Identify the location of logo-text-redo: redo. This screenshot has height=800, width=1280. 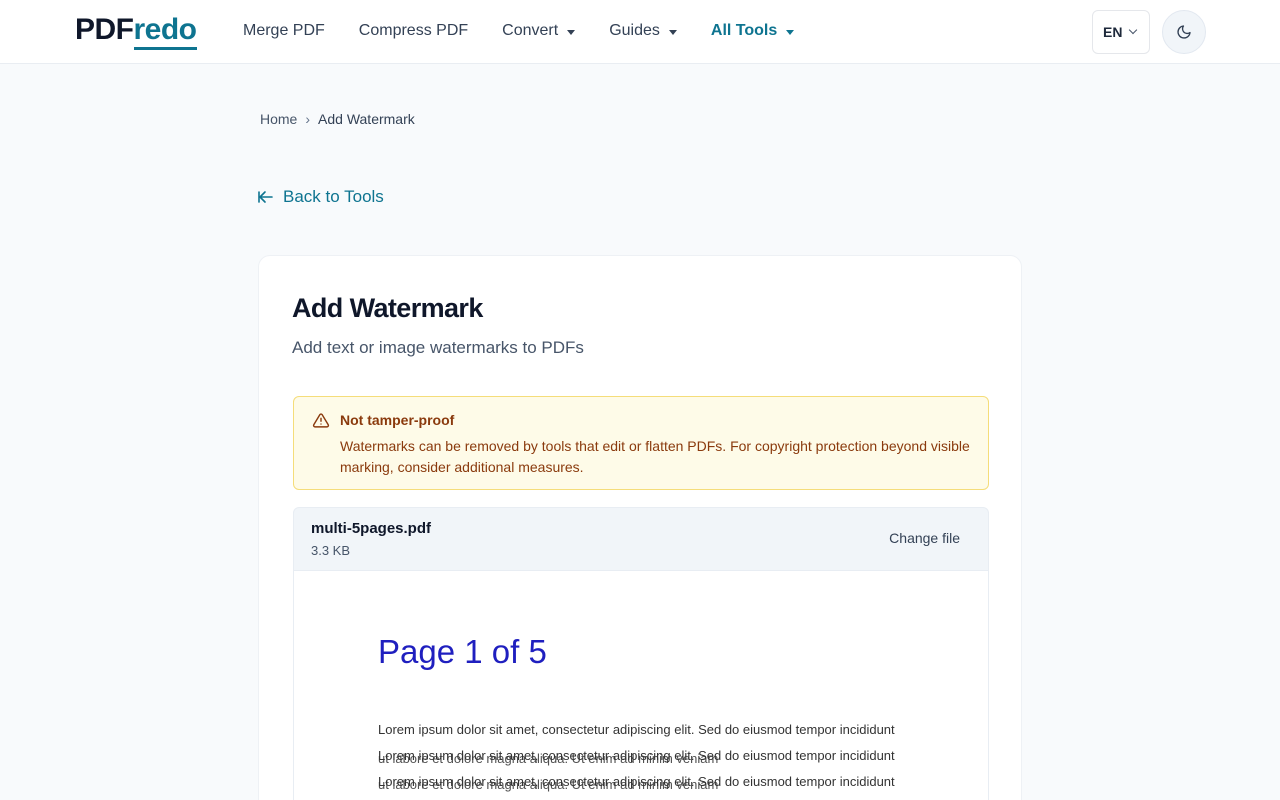
(165, 31).